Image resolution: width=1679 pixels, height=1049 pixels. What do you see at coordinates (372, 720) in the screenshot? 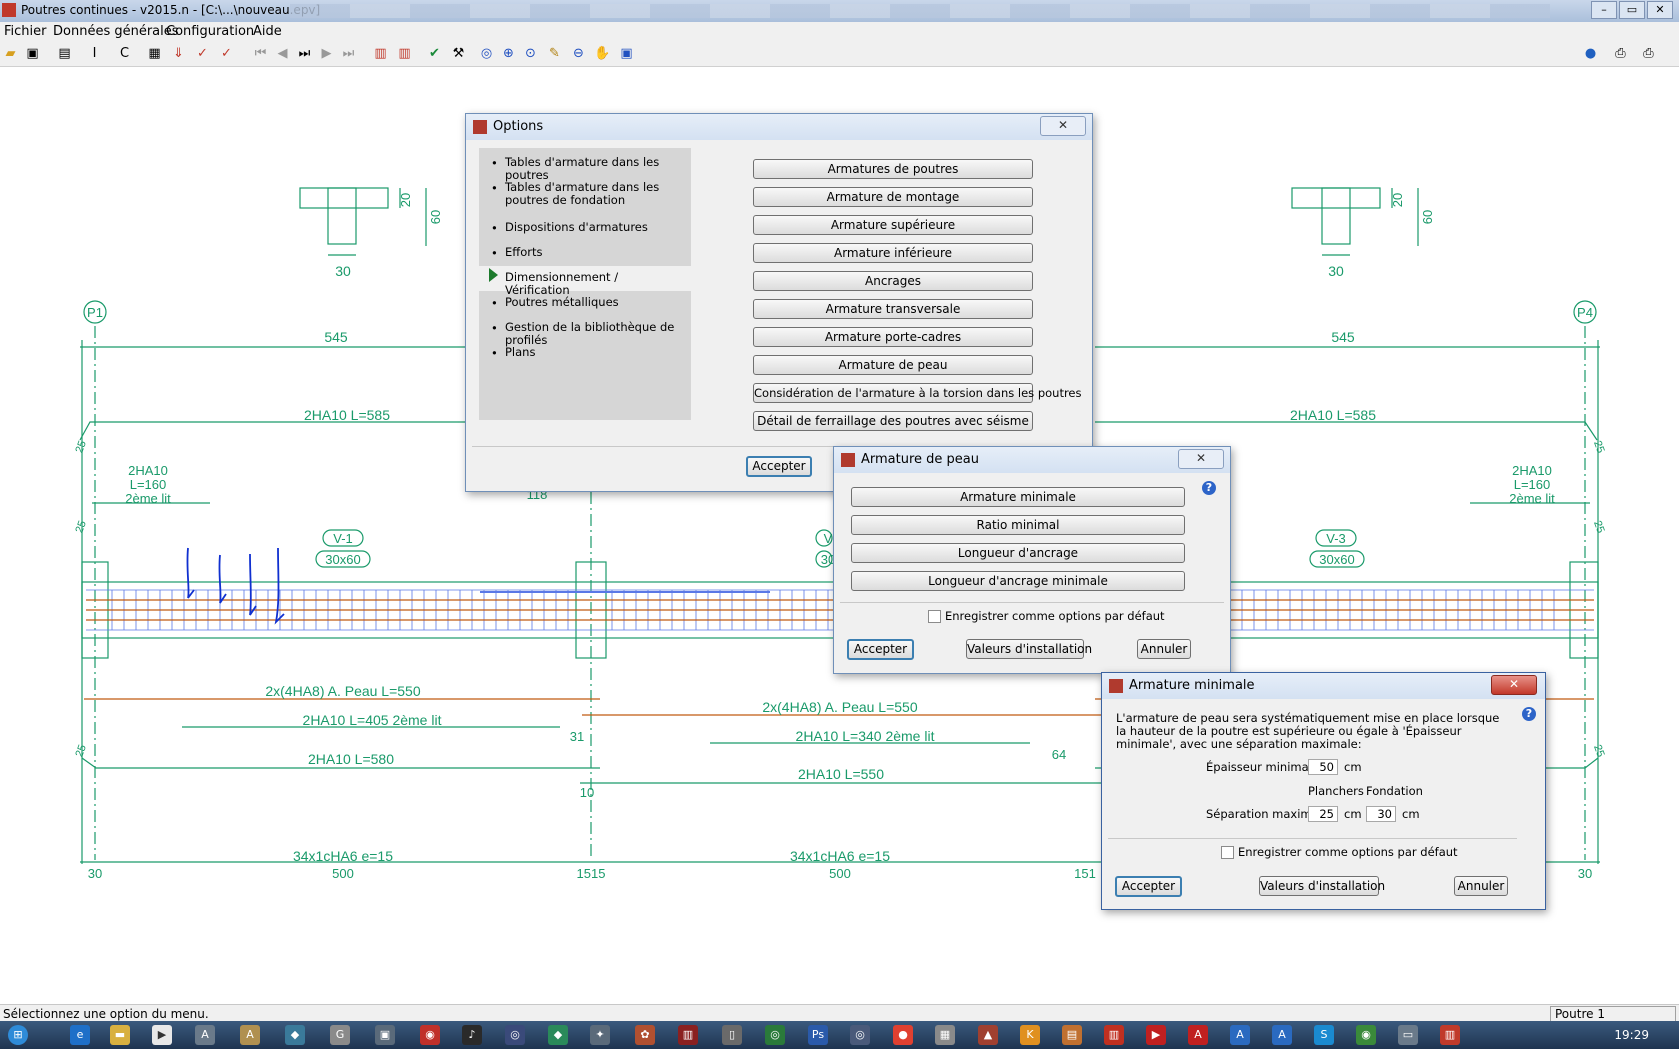
I see `bottom-bar-405: 2HA10 L=405 2ème lit` at bounding box center [372, 720].